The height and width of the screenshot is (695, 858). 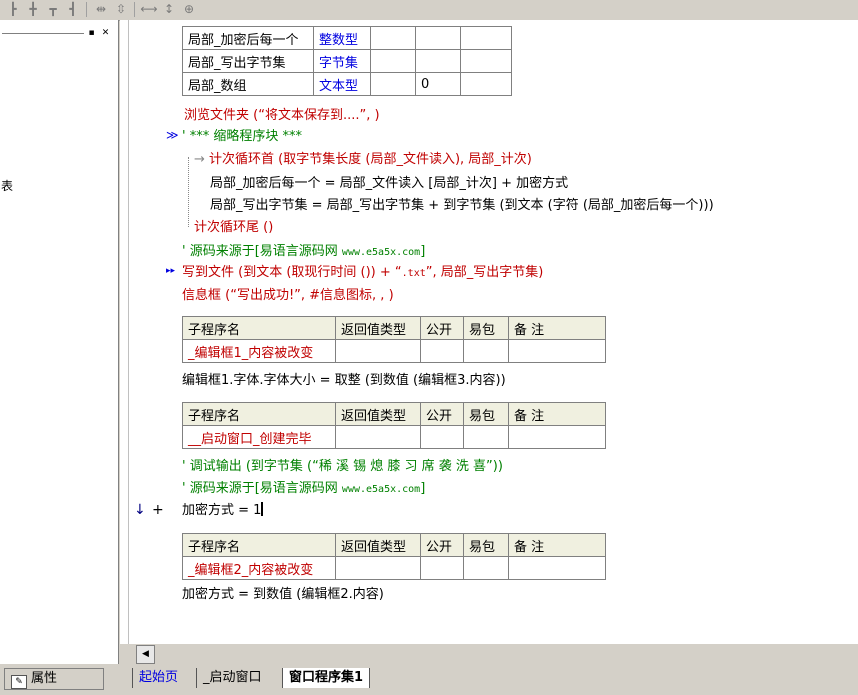 I want to click on code-line-msgbox: 信息框 (“写出成功!”, #信息图标, , ), so click(x=288, y=296).